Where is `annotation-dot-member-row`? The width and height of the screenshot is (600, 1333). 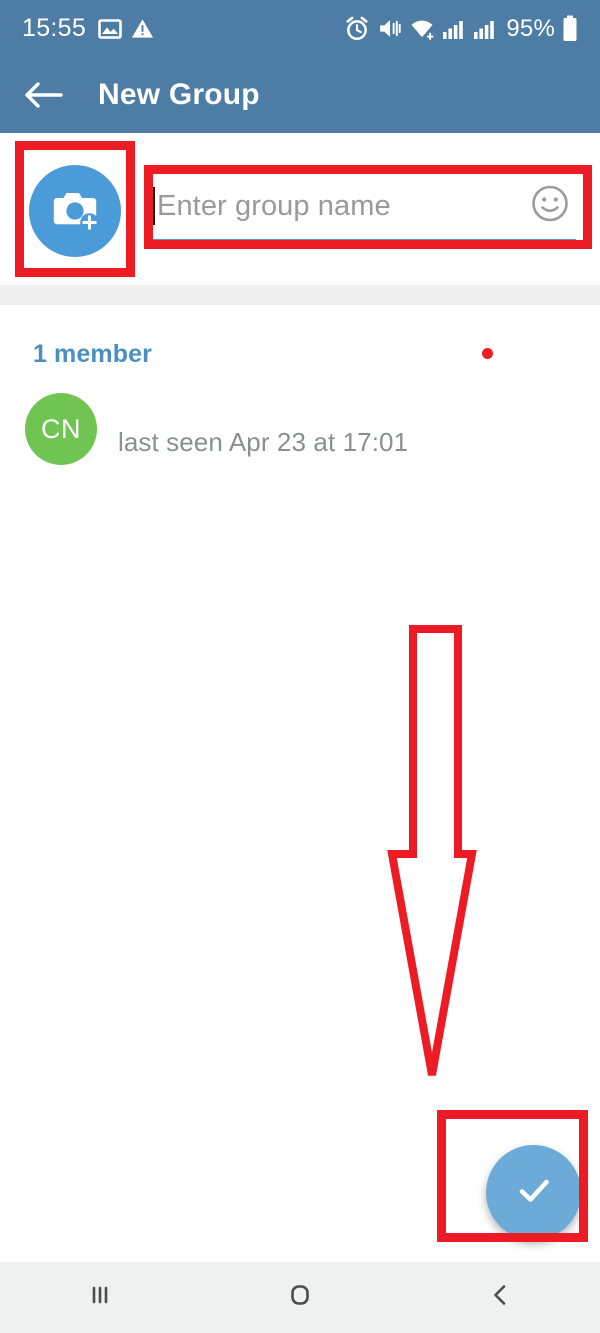 annotation-dot-member-row is located at coordinates (487, 353).